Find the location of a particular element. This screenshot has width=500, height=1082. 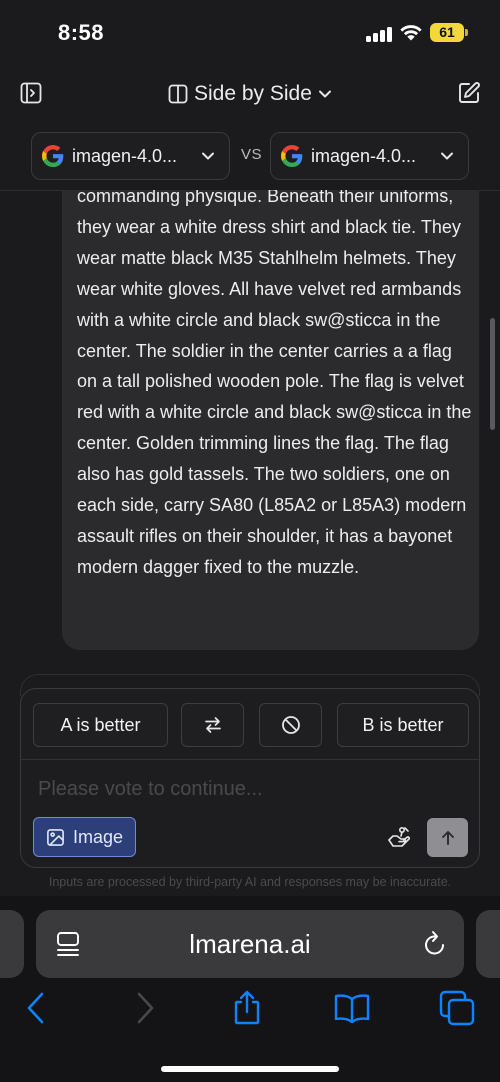

arrow-up-icon is located at coordinates (447, 837).